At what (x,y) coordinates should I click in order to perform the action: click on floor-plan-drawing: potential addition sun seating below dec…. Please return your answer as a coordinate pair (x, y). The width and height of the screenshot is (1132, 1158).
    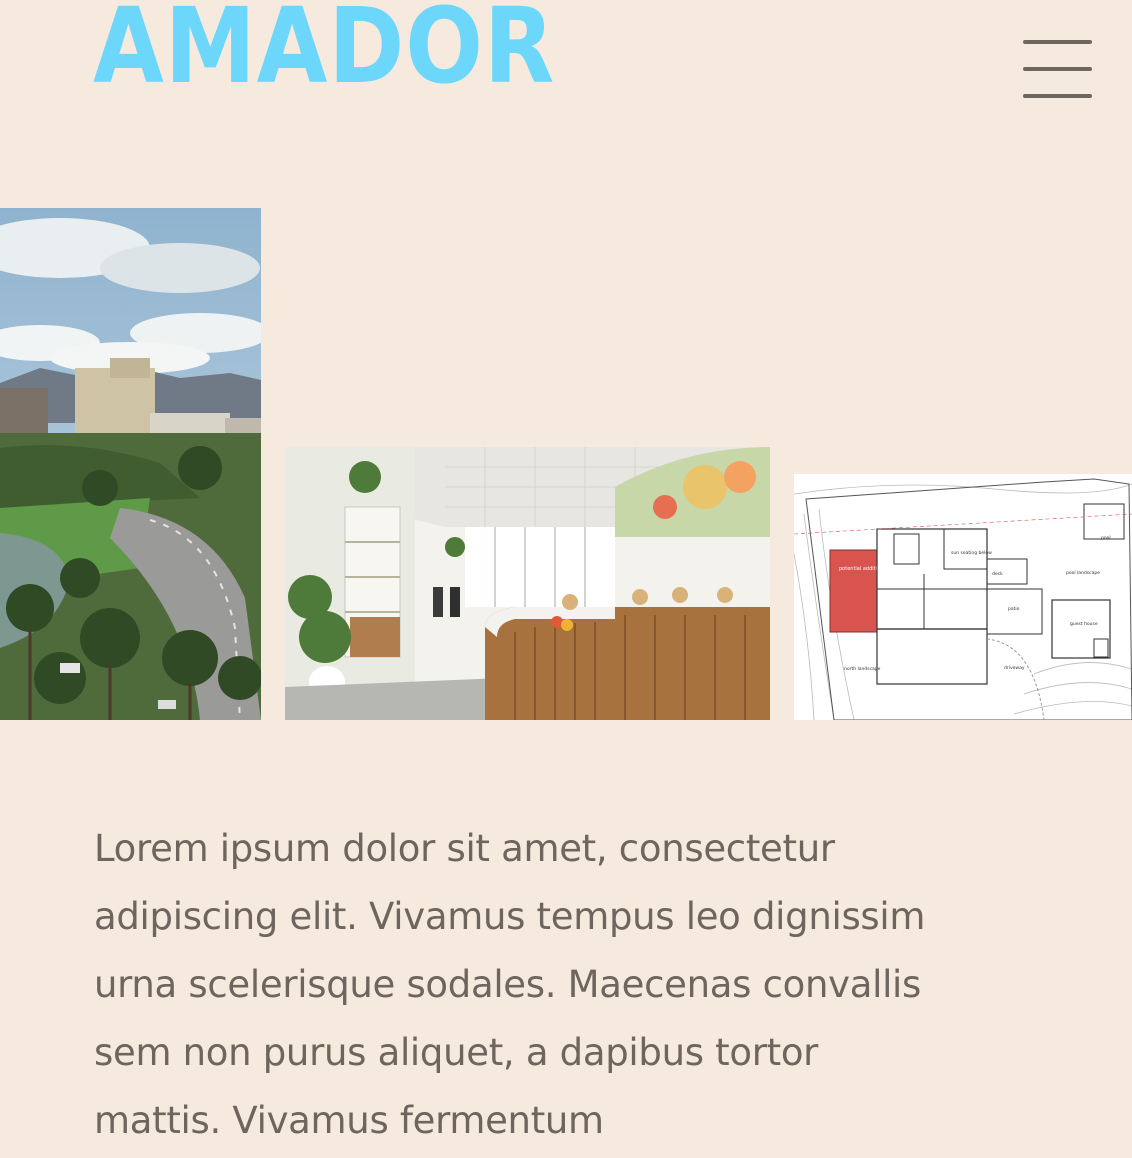
    Looking at the image, I should click on (963, 597).